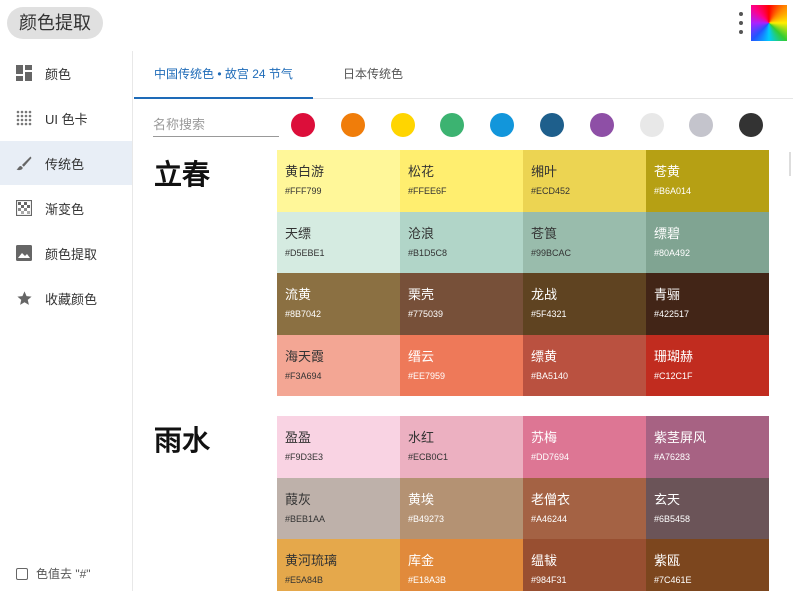 The width and height of the screenshot is (793, 591). Describe the element at coordinates (551, 499) in the screenshot. I see `color-name: 老僧衣` at that location.